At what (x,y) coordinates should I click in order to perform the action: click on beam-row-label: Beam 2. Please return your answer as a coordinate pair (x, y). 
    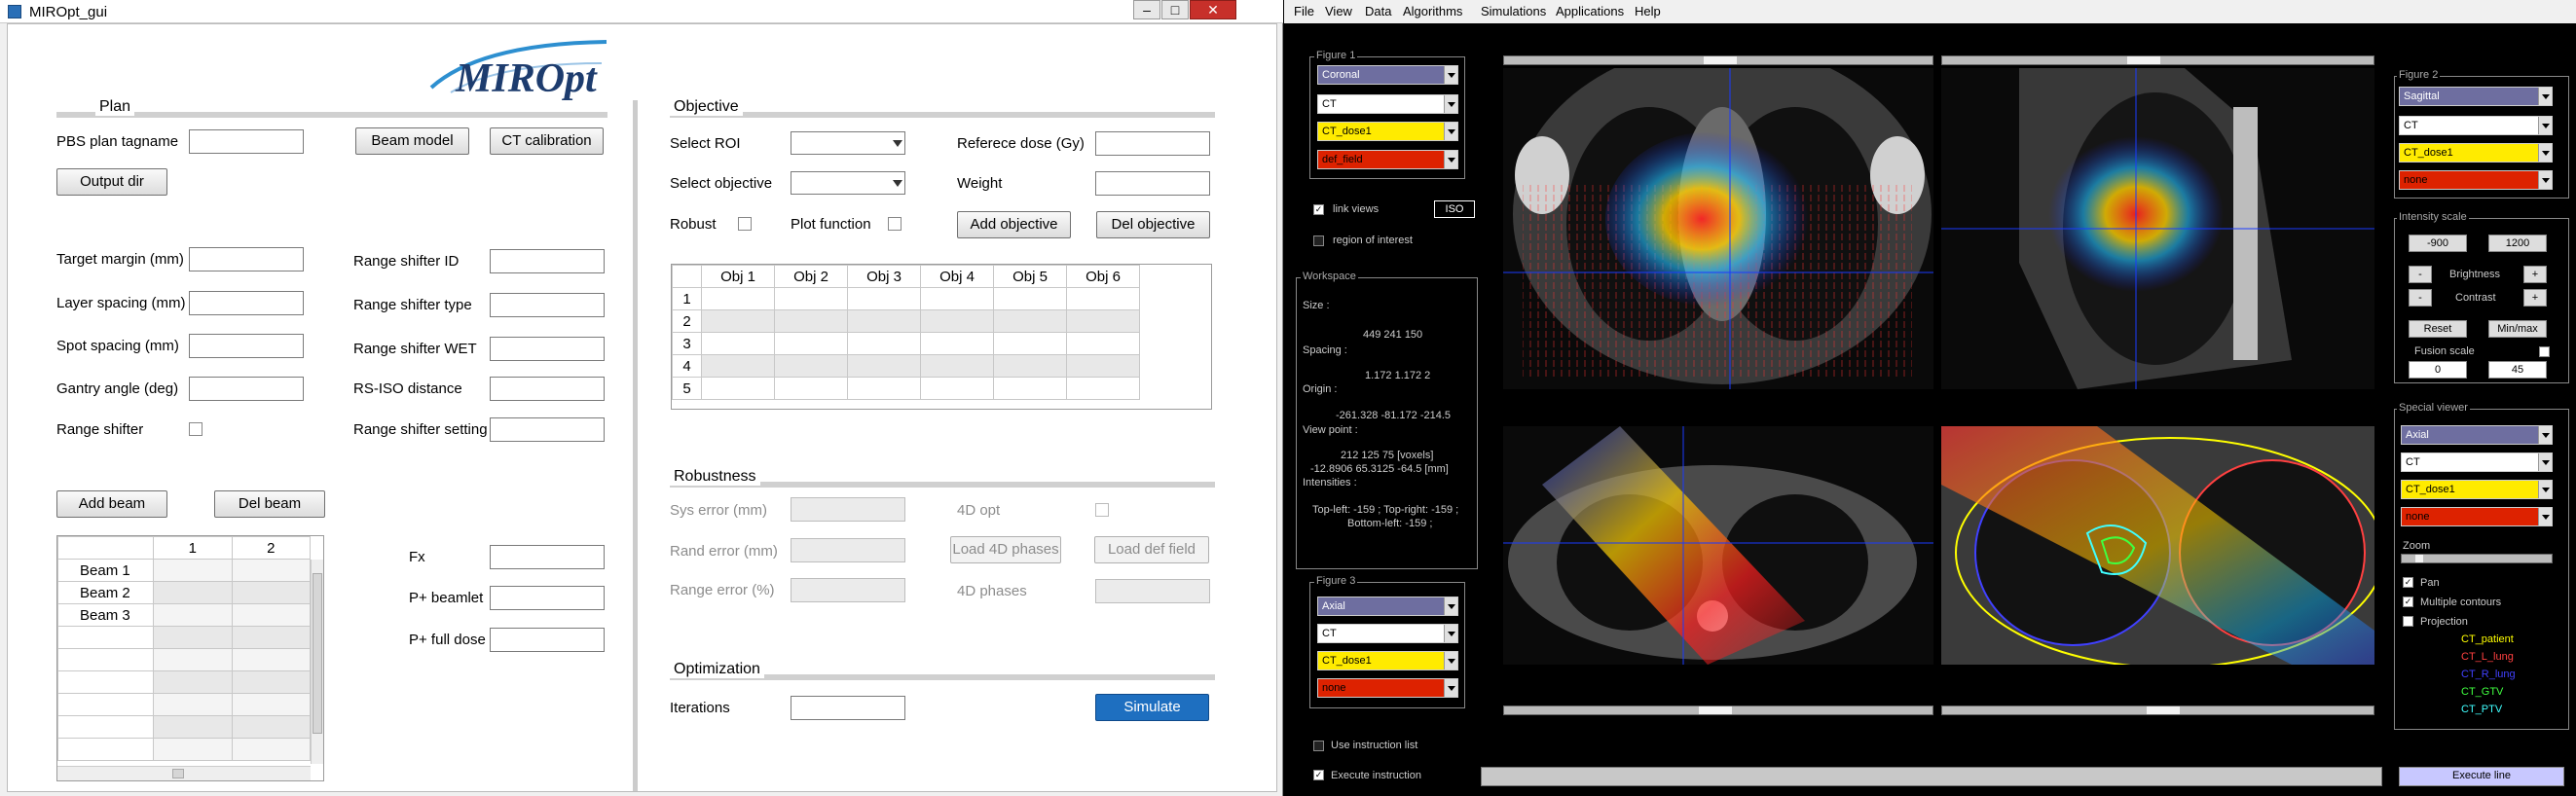
    Looking at the image, I should click on (105, 592).